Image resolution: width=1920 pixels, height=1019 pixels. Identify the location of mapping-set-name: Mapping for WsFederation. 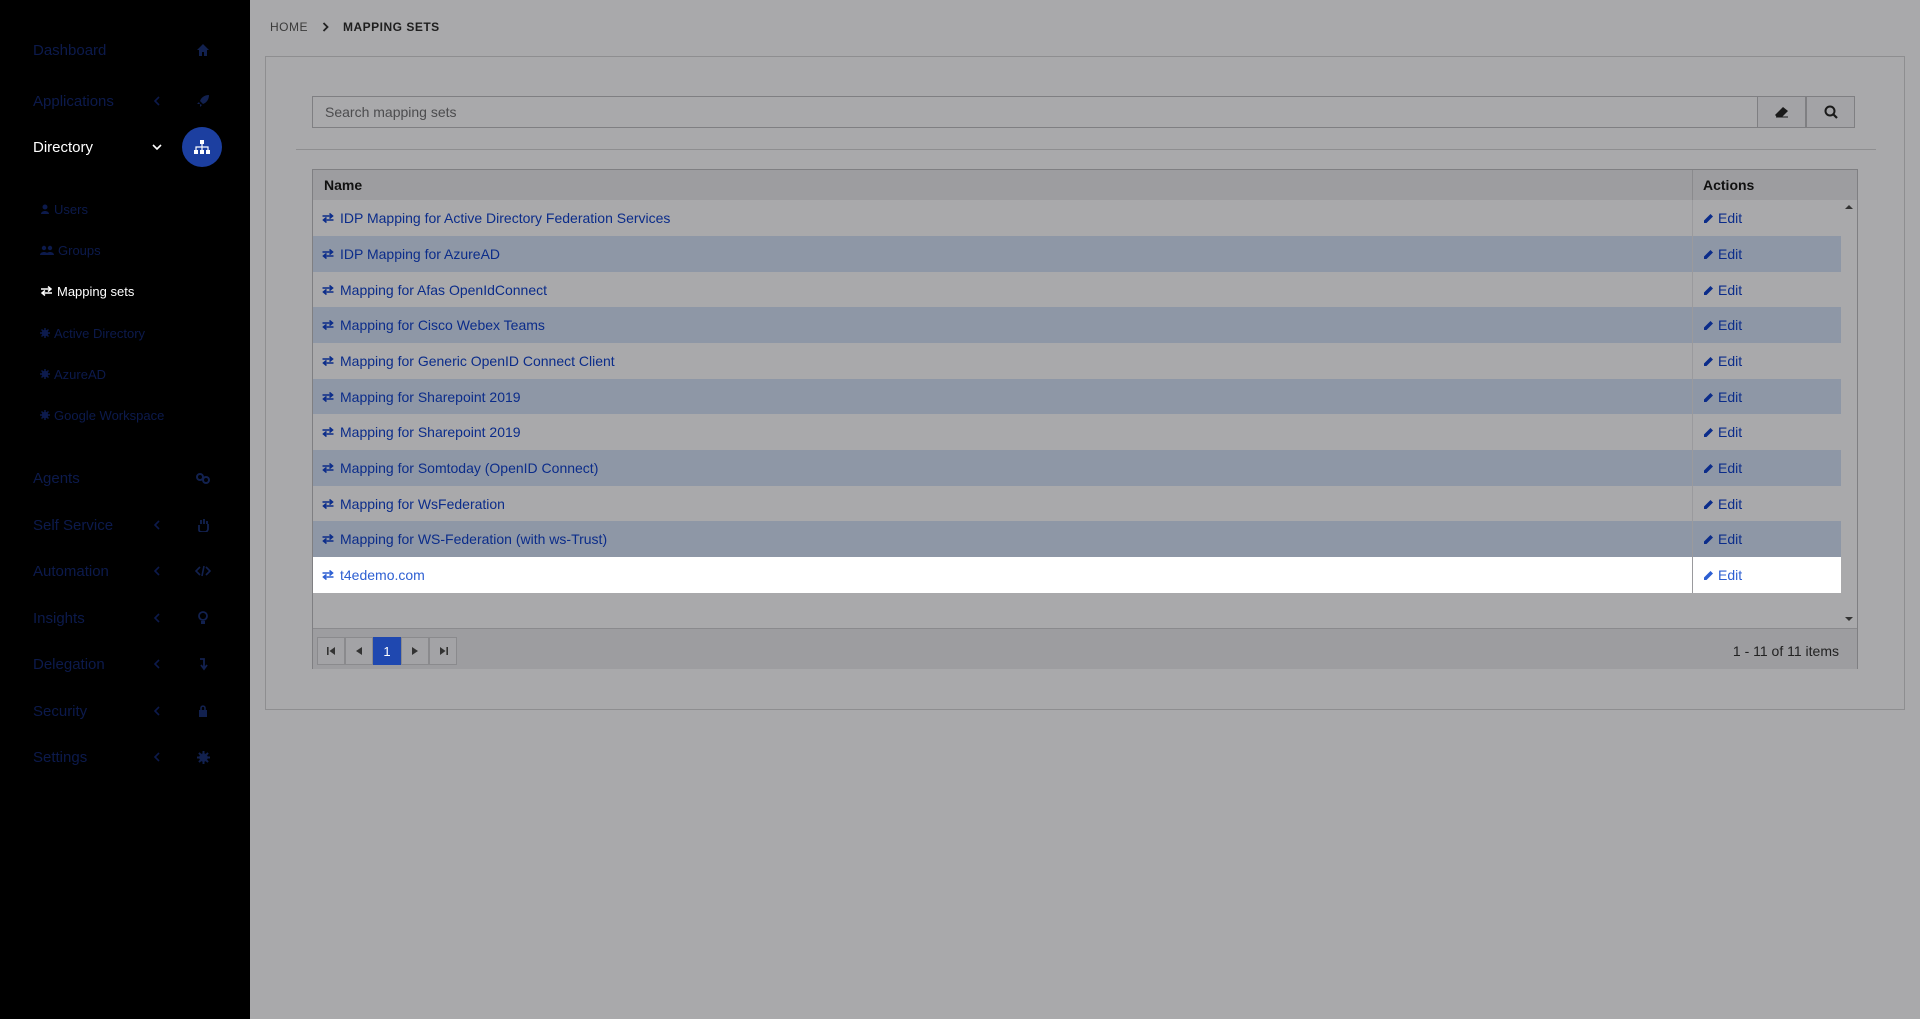
(422, 504).